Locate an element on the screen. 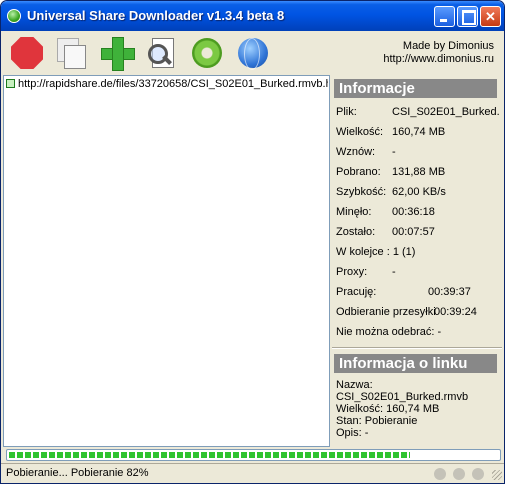 This screenshot has width=505, height=484. link-name-label: Nazwa: is located at coordinates (354, 385).